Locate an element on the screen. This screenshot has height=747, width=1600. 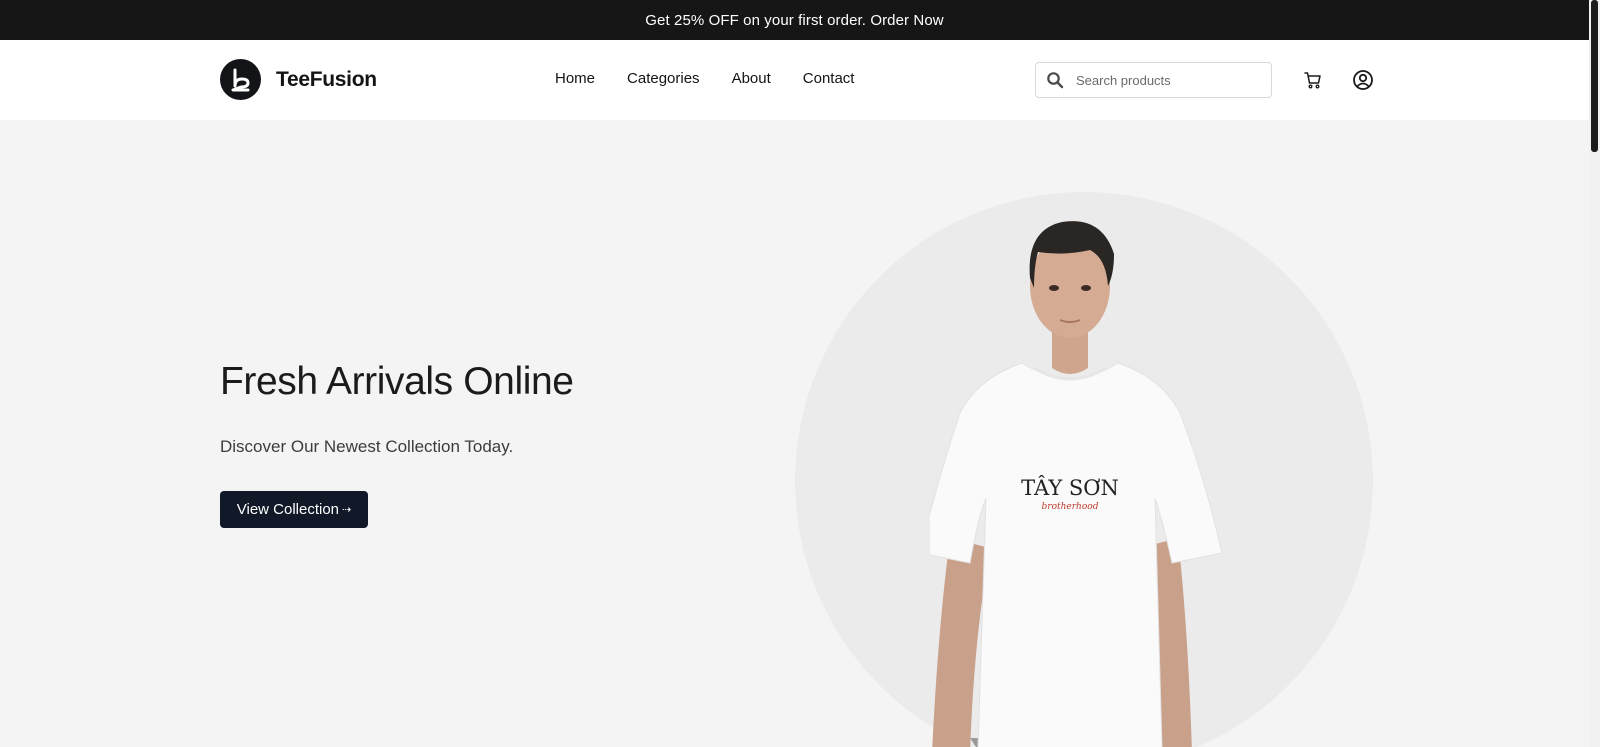
view-collection-label: View Collection is located at coordinates (288, 509).